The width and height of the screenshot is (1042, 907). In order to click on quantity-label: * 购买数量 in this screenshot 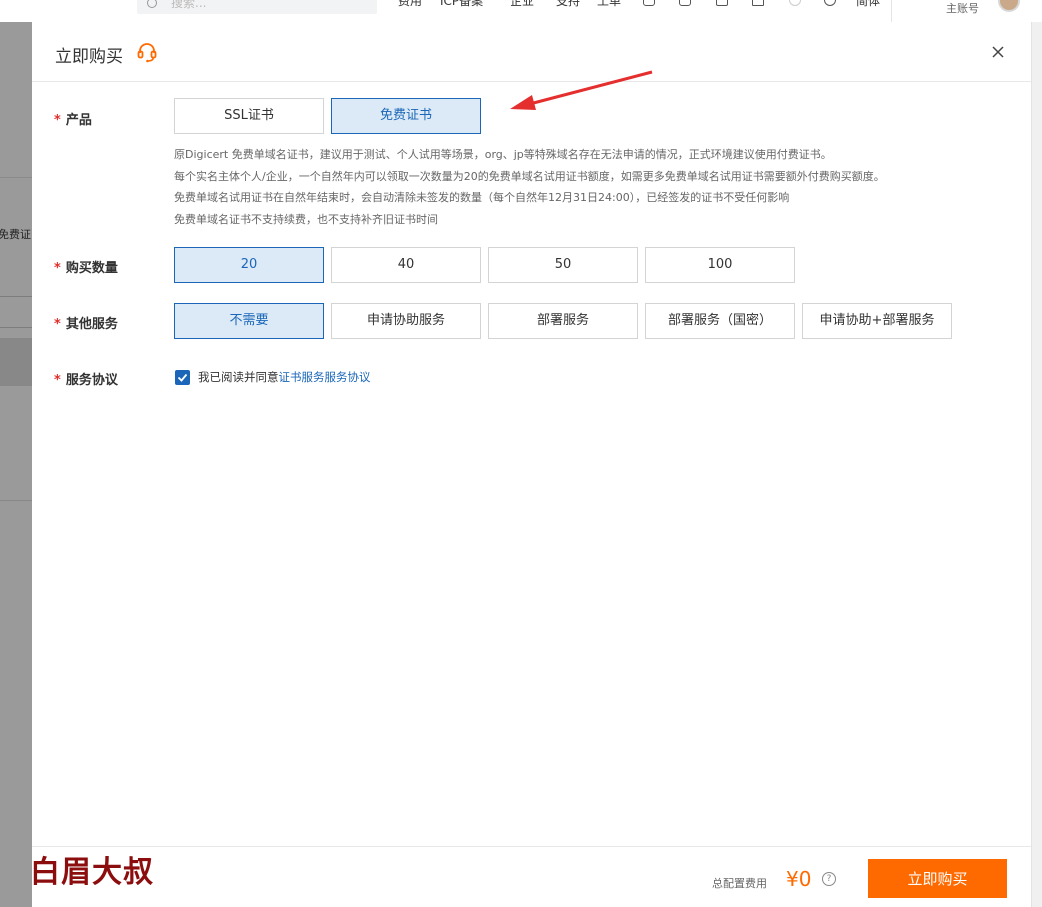, I will do `click(86, 266)`.